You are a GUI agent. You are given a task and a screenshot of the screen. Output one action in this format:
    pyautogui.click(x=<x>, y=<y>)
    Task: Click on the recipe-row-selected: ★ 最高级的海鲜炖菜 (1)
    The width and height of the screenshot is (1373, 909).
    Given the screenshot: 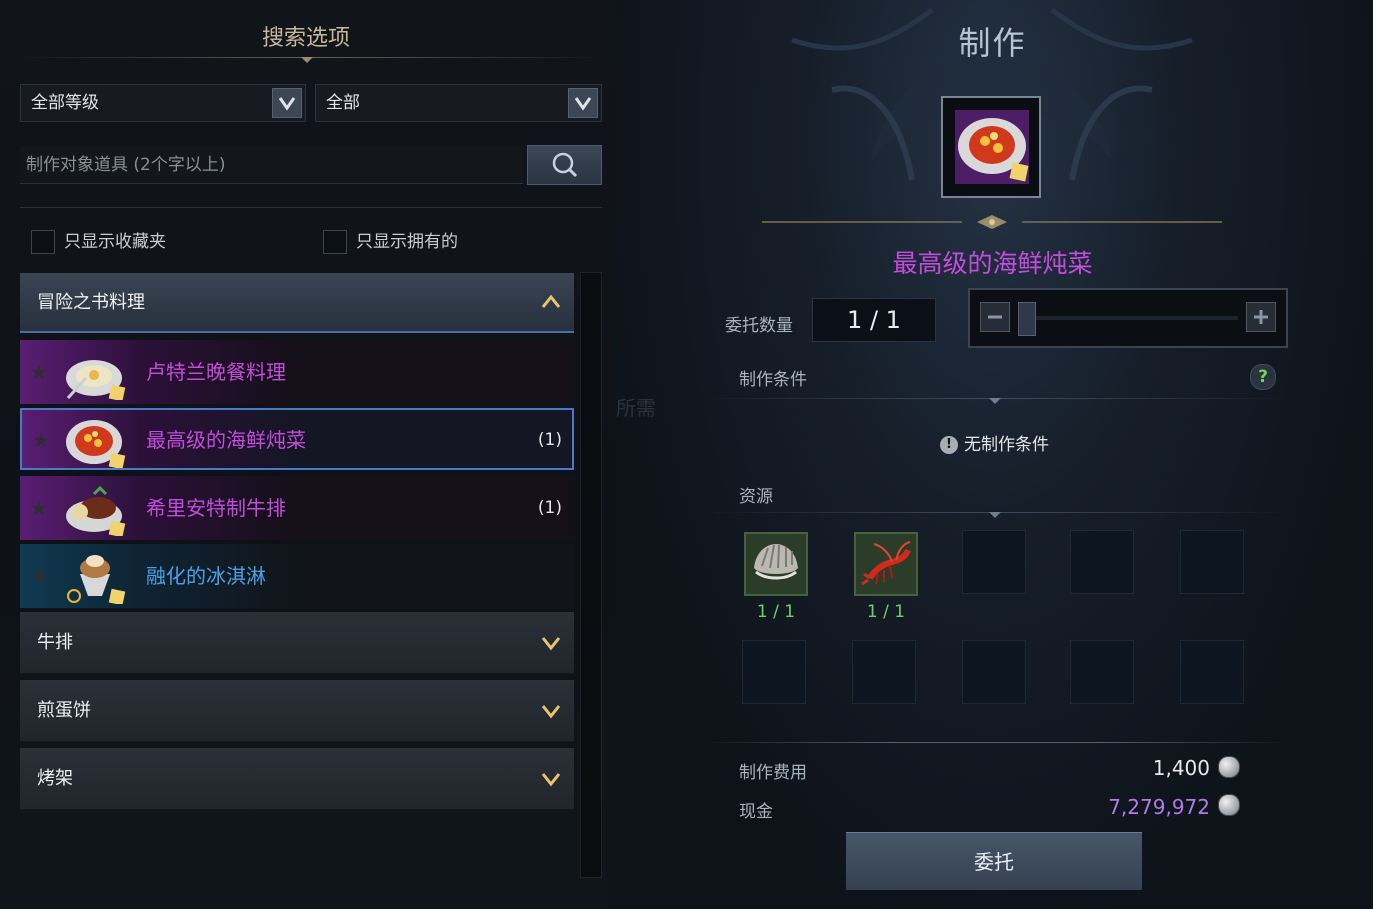 What is the action you would take?
    pyautogui.click(x=297, y=439)
    